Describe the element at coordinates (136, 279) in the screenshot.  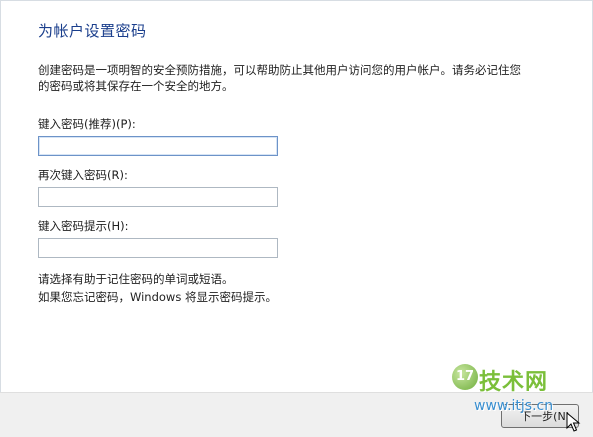
I see `hint-line: 请选择有助于记住密码的单词或短语。` at that location.